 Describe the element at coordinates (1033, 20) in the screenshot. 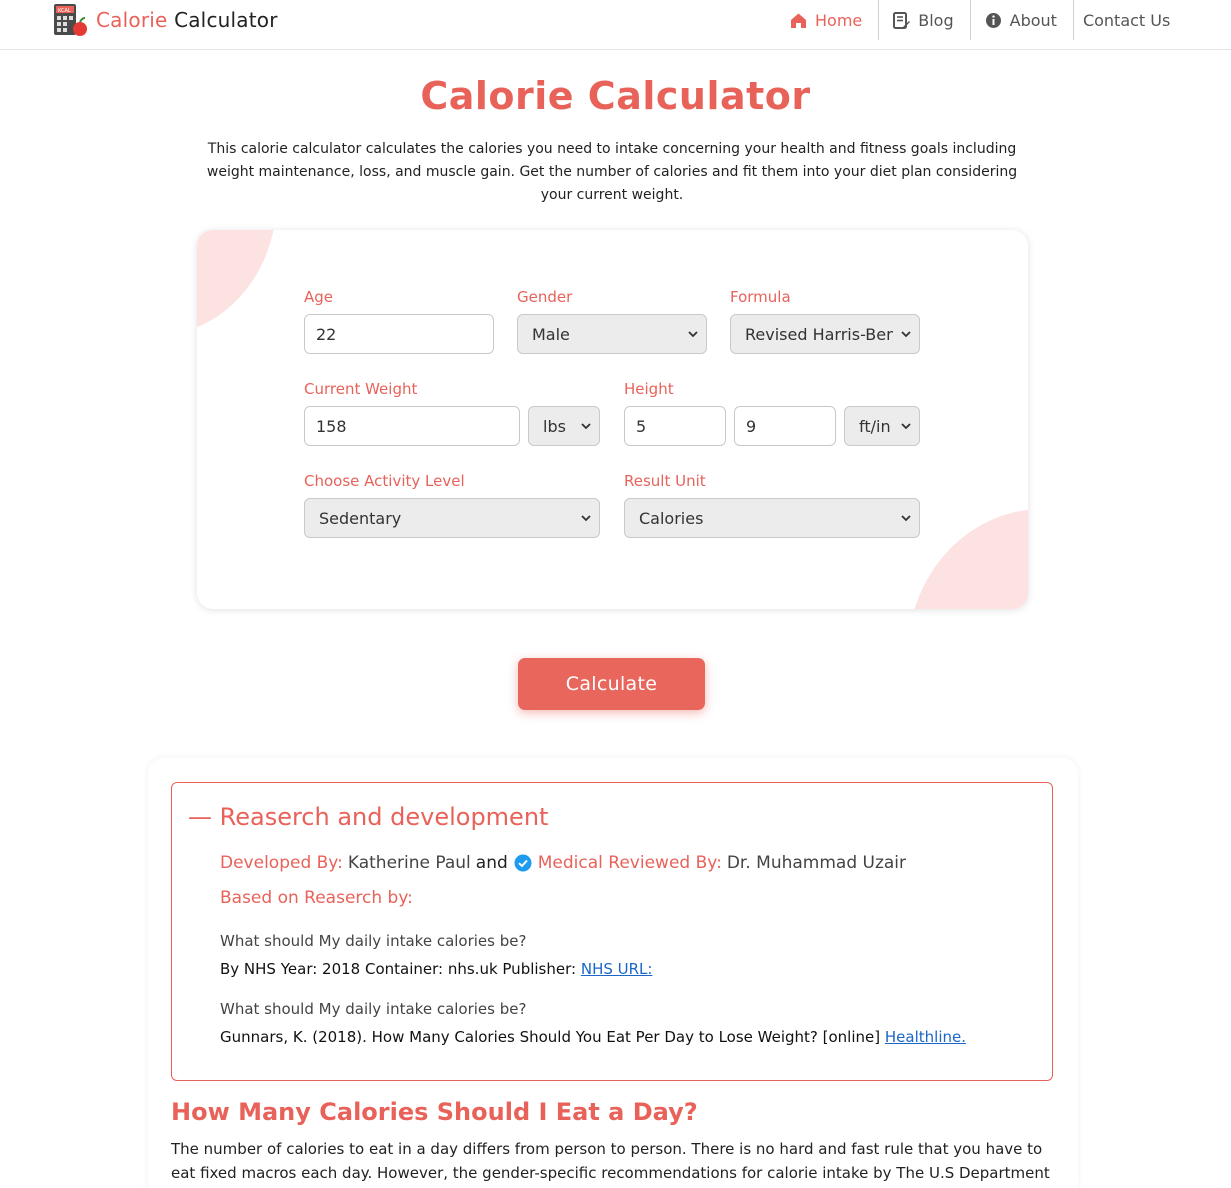

I see `nav-about-label: About` at that location.